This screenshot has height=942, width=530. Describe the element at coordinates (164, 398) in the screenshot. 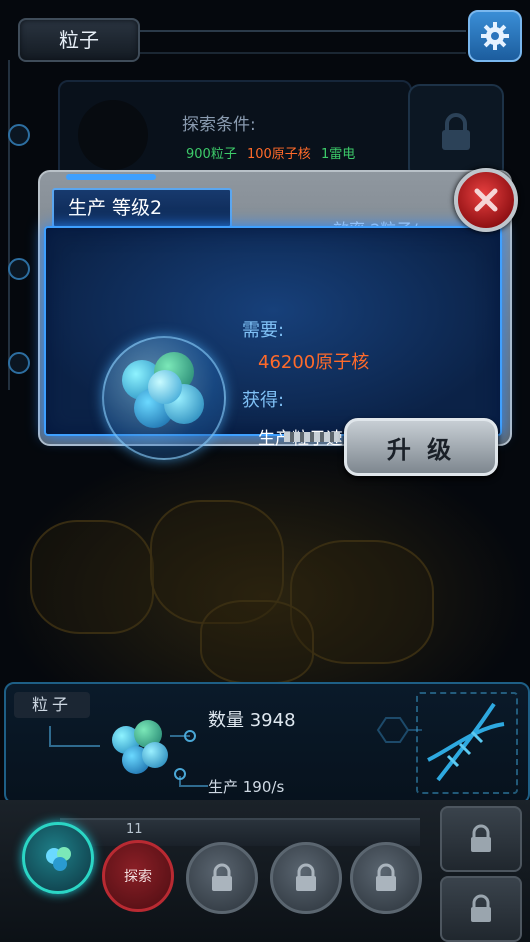

I see `particle-orb-icon` at that location.